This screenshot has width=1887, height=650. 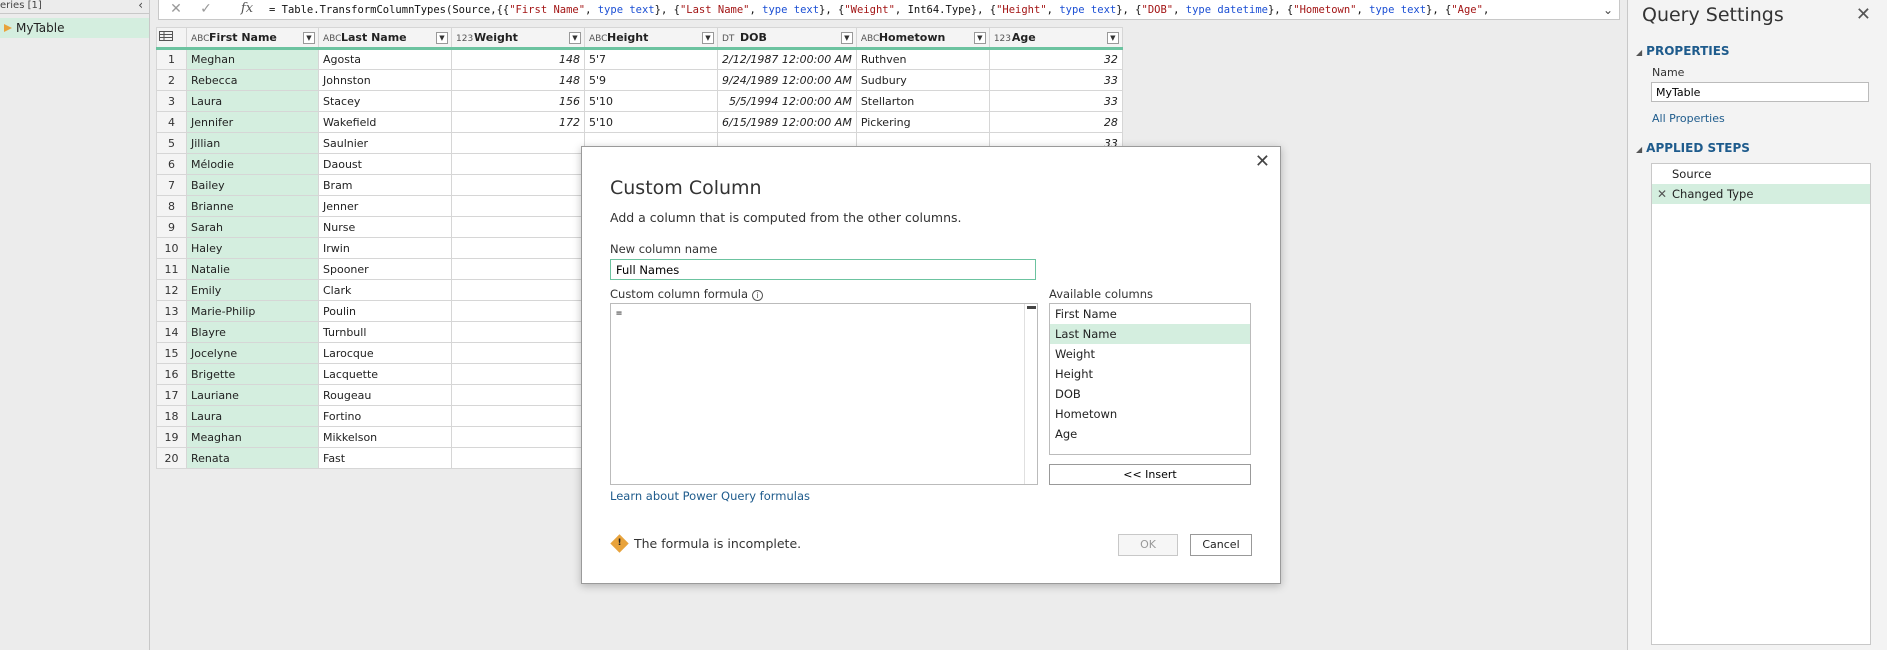 I want to click on table-cell: Mélodie, so click(x=252, y=164).